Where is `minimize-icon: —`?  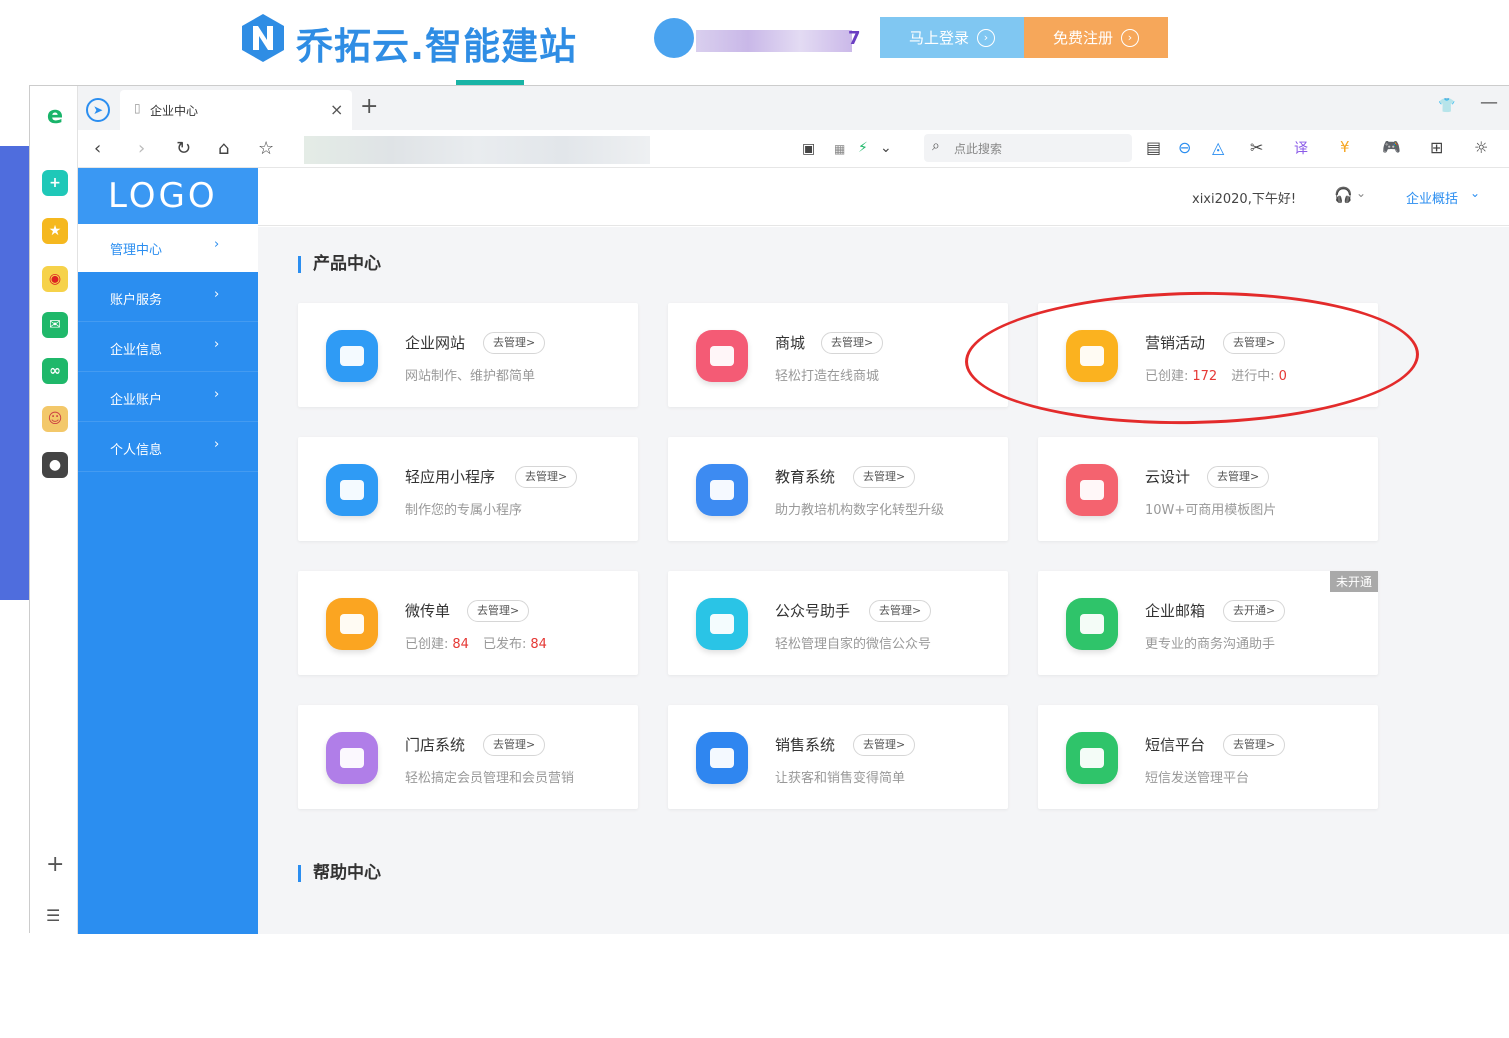 minimize-icon: — is located at coordinates (1489, 102).